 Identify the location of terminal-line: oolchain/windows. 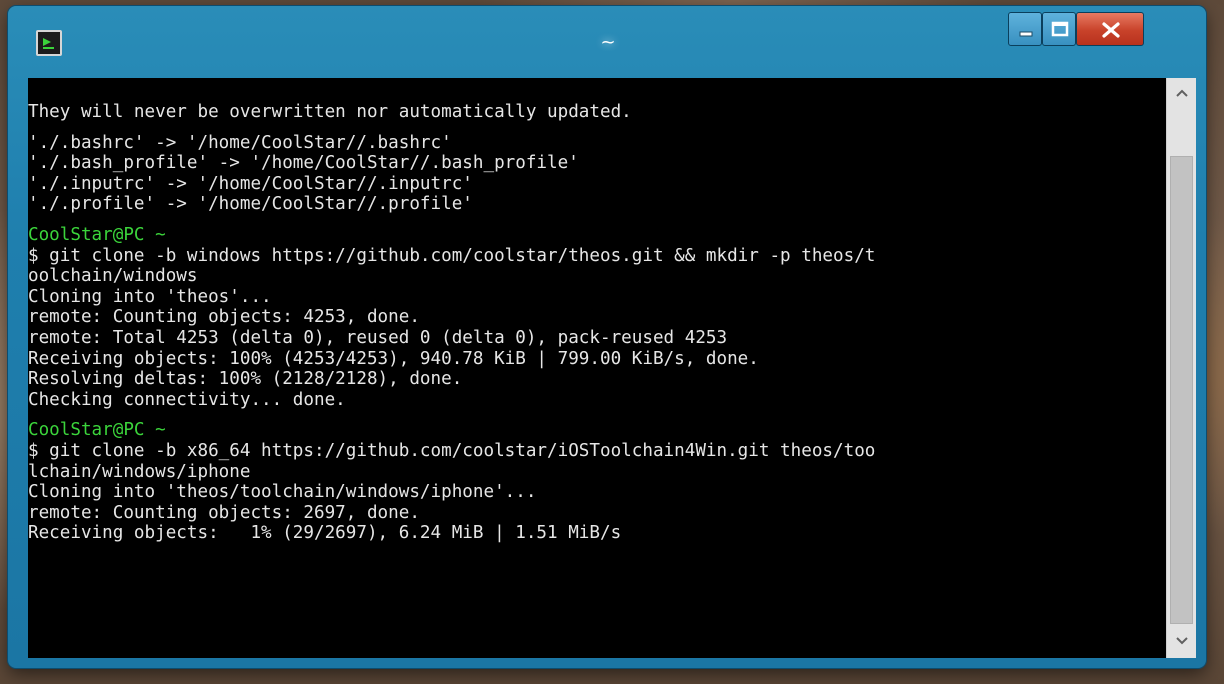
(113, 276).